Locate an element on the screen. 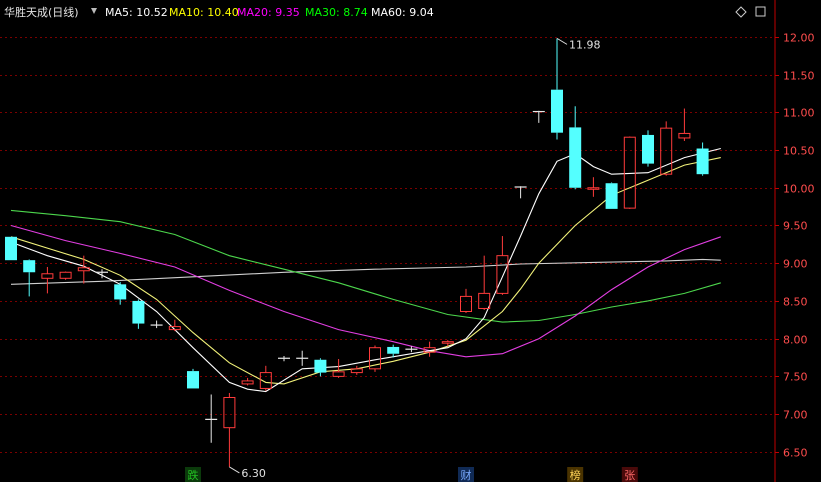 This screenshot has width=821, height=482. event-marker-label: 张 is located at coordinates (629, 475).